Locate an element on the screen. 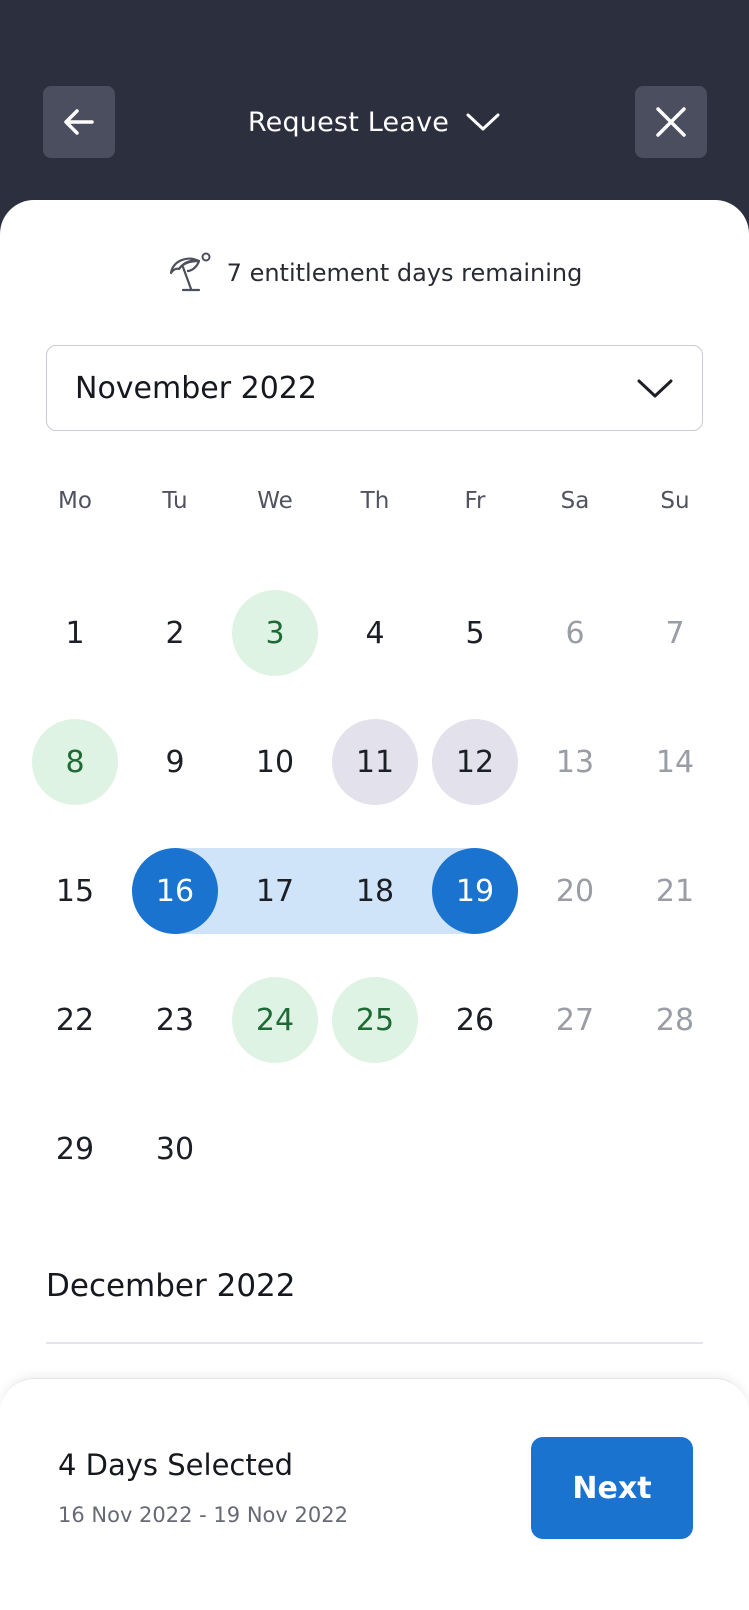 This screenshot has width=749, height=1610. calendar-day-number: 22 is located at coordinates (75, 1020).